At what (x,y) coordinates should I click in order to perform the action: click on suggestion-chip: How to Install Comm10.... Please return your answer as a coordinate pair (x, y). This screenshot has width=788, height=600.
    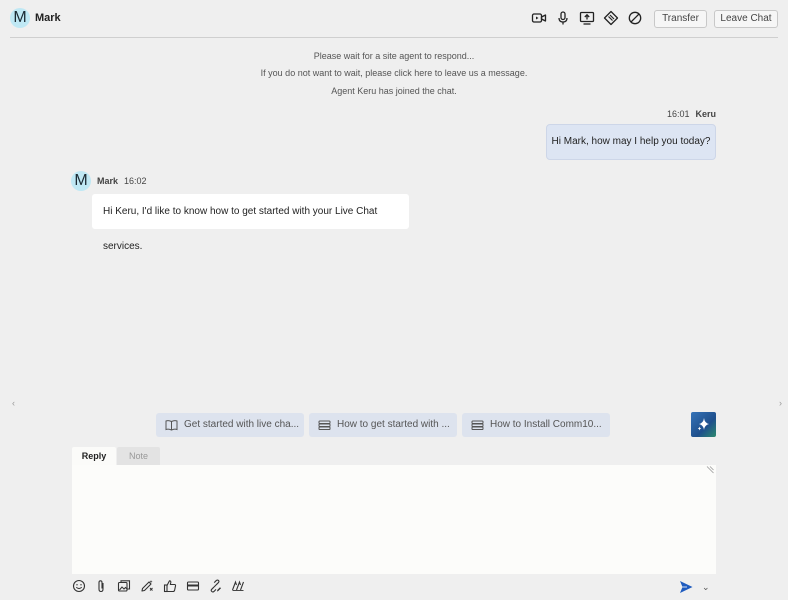
    Looking at the image, I should click on (536, 425).